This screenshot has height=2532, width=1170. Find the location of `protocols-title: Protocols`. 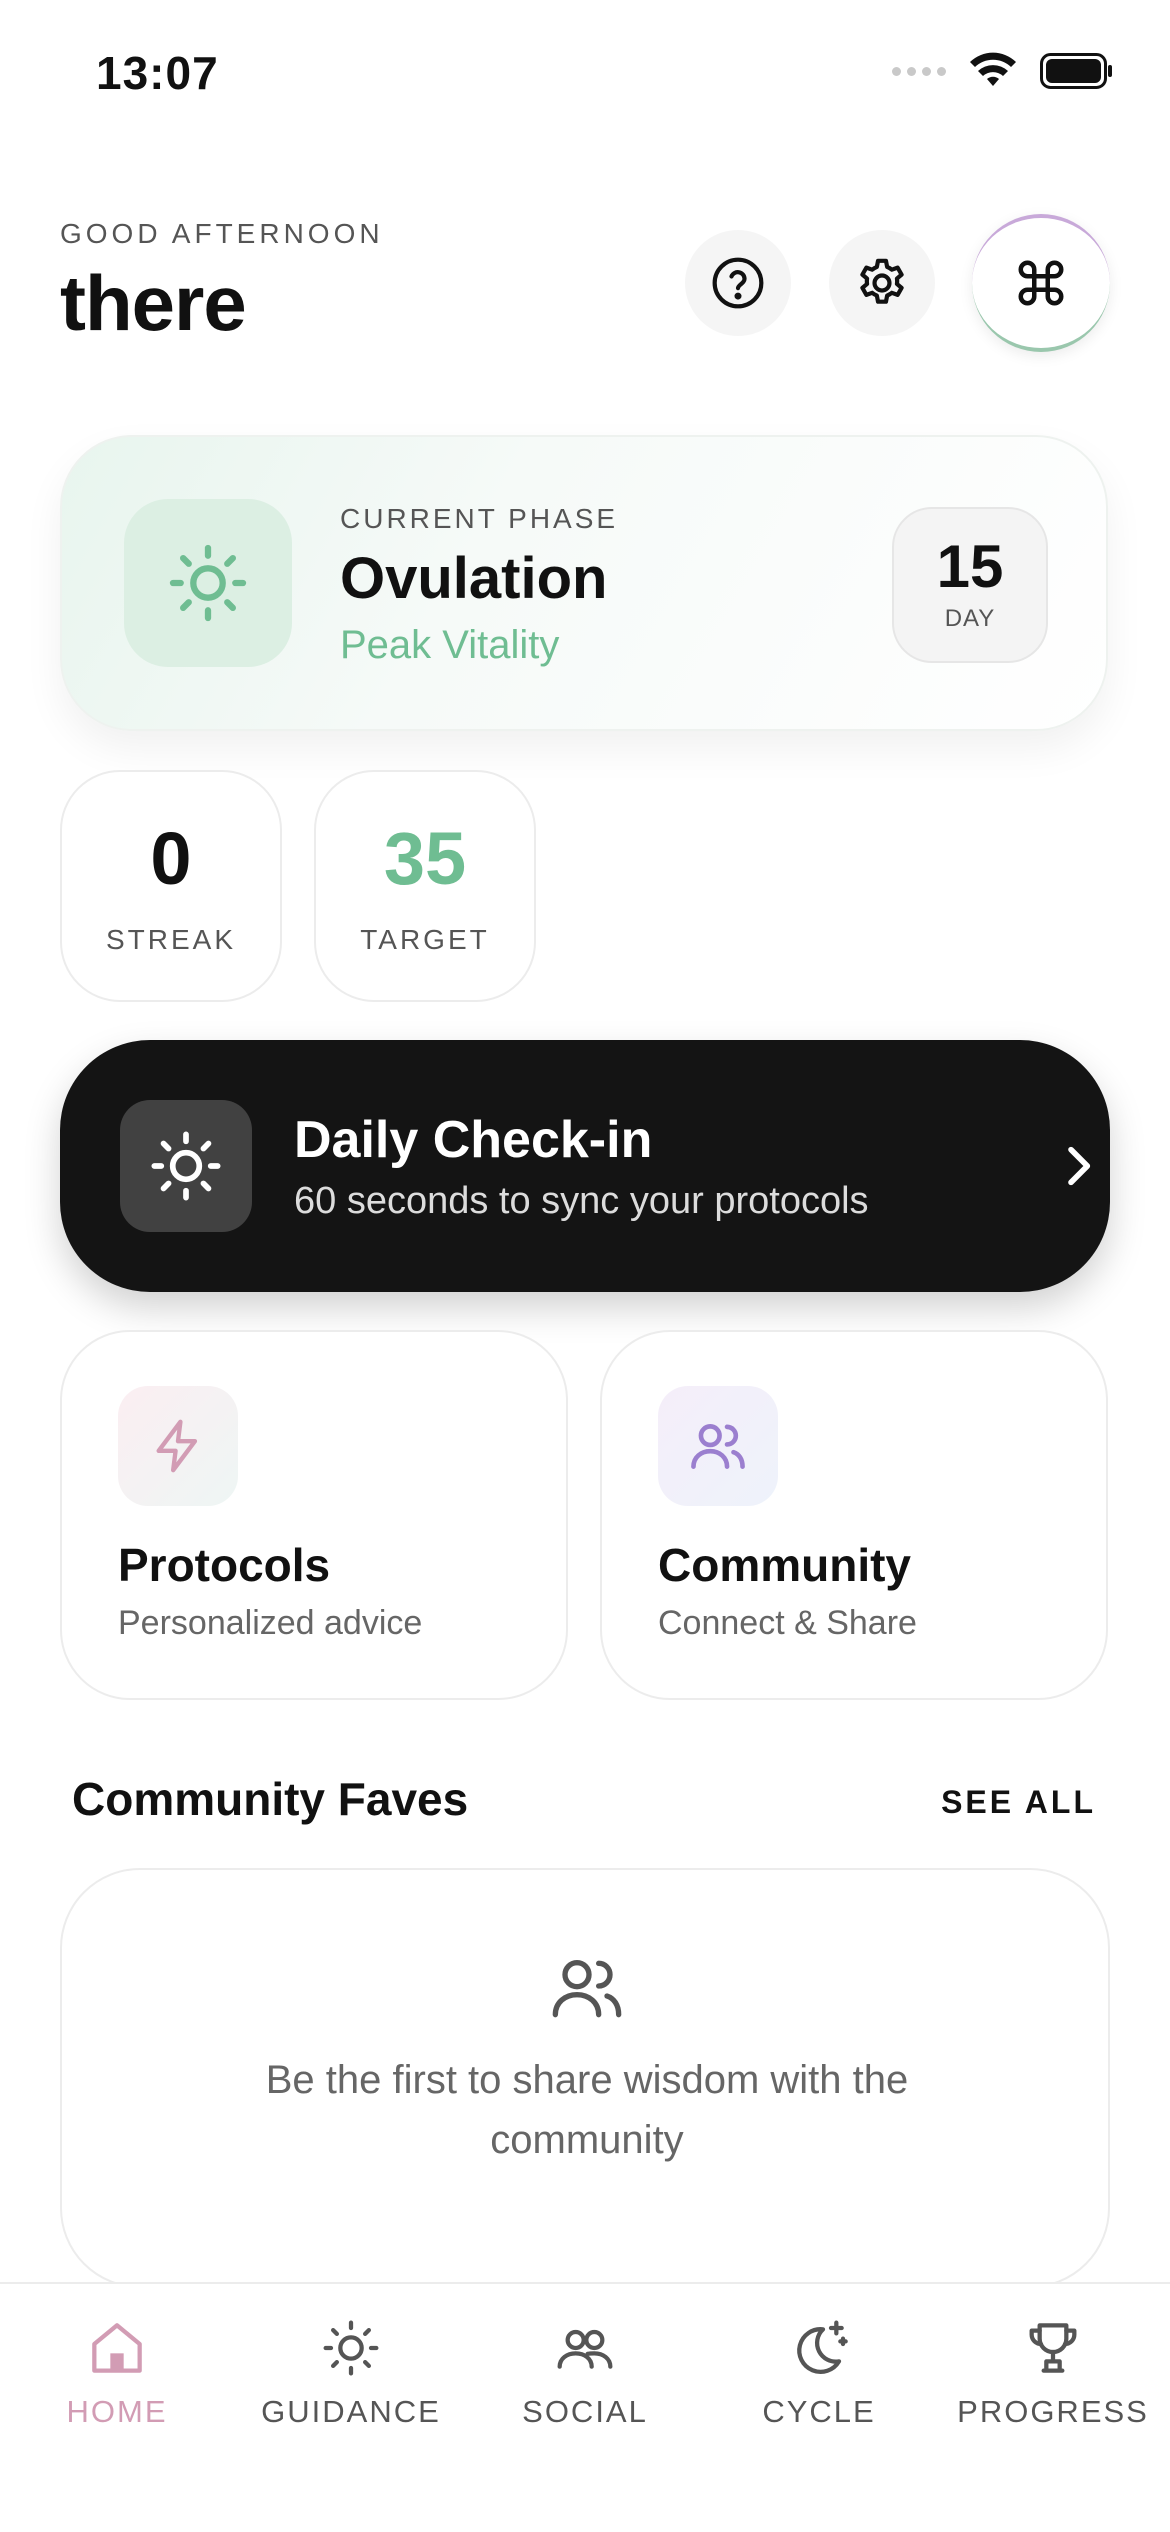

protocols-title: Protocols is located at coordinates (224, 1565).